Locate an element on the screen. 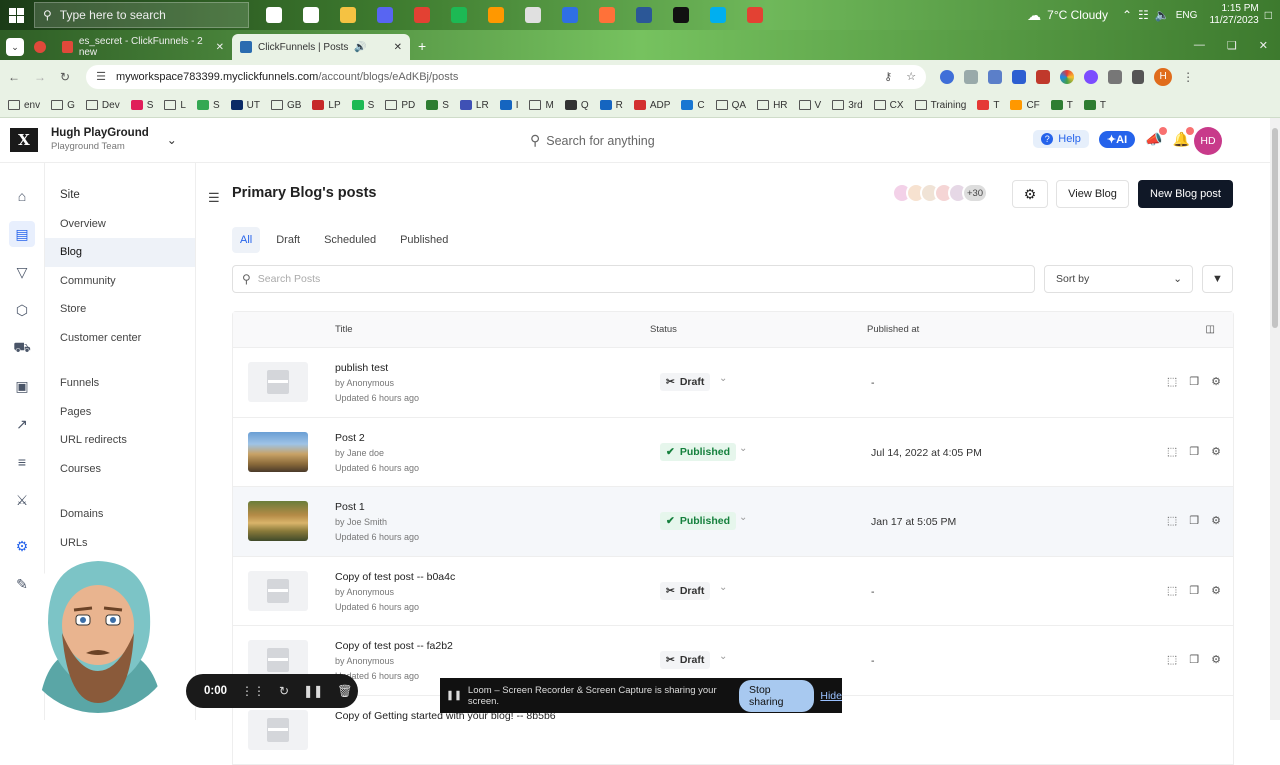 This screenshot has width=1280, height=765. bookmark-item: HR is located at coordinates (772, 105).